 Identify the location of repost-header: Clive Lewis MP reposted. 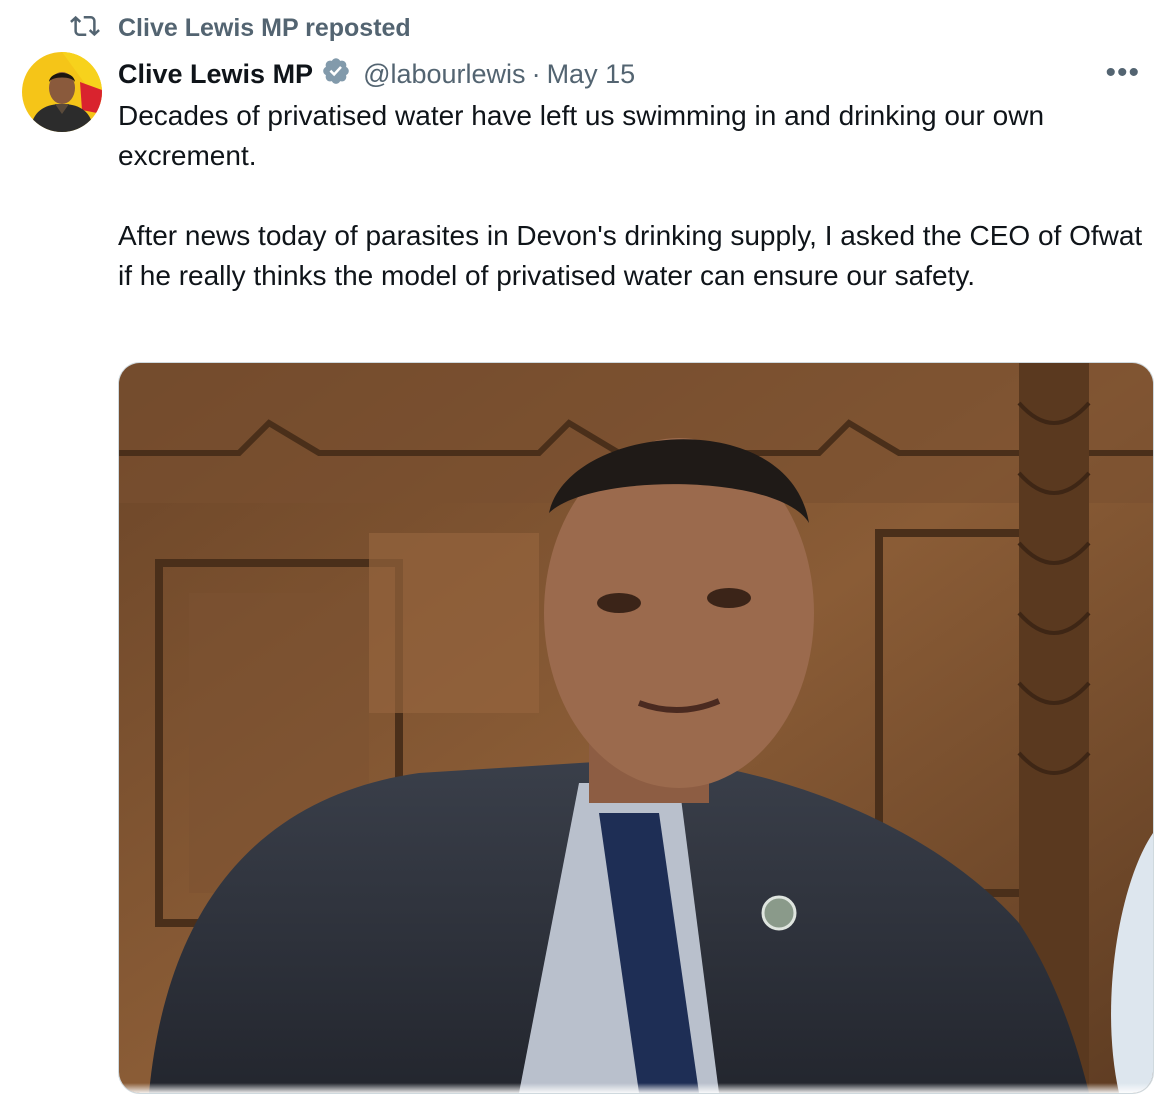
(240, 28).